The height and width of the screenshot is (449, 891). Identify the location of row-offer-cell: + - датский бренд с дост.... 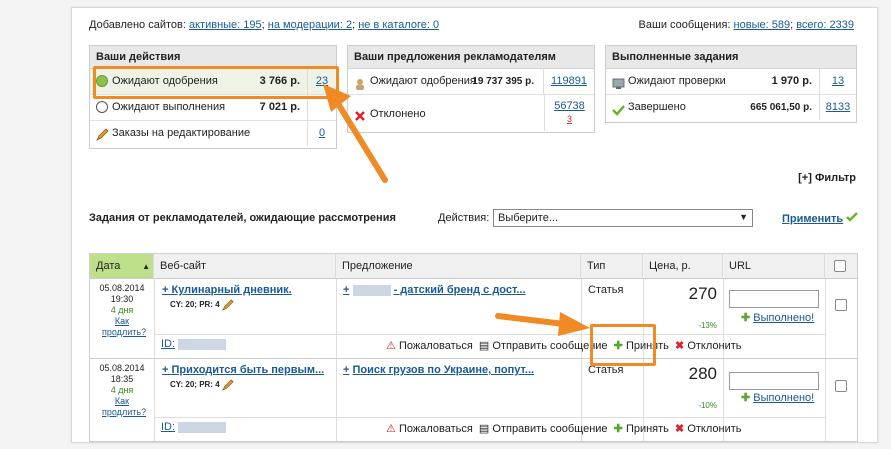
(434, 290).